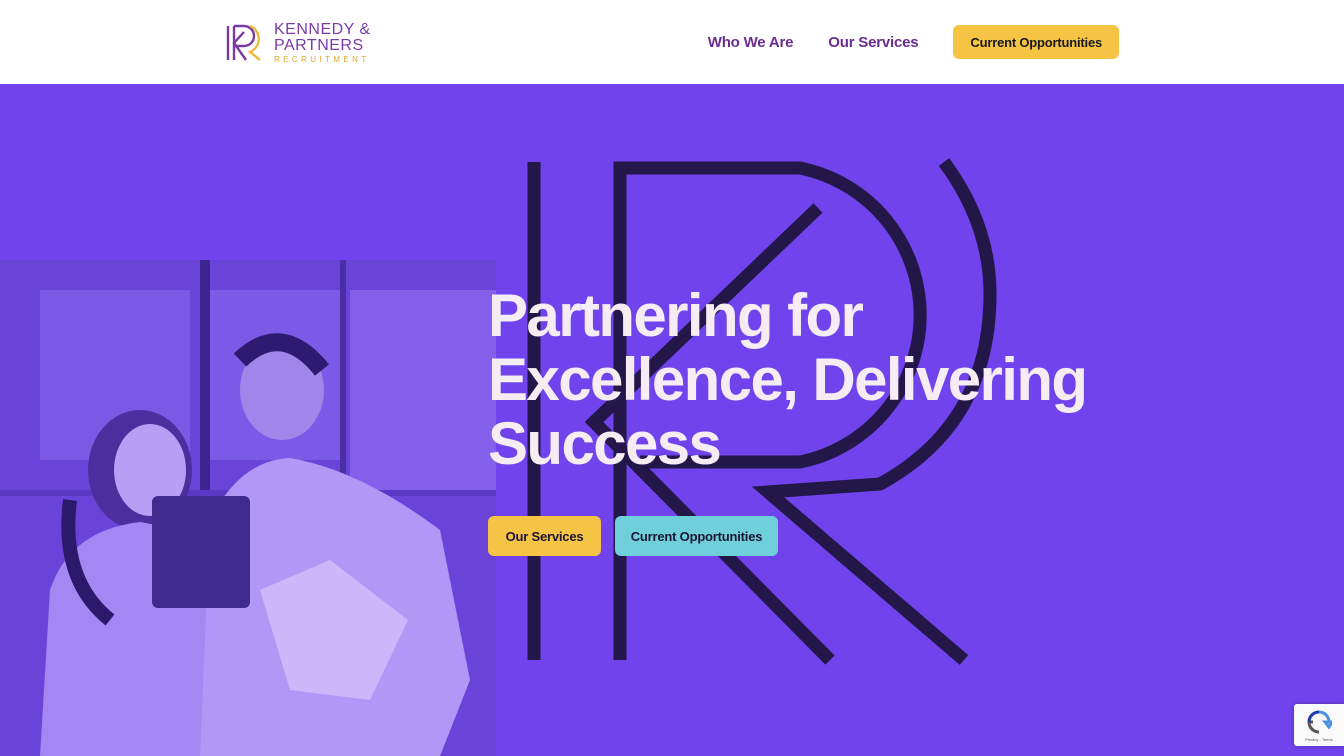  What do you see at coordinates (1319, 721) in the screenshot?
I see `recaptcha-icon` at bounding box center [1319, 721].